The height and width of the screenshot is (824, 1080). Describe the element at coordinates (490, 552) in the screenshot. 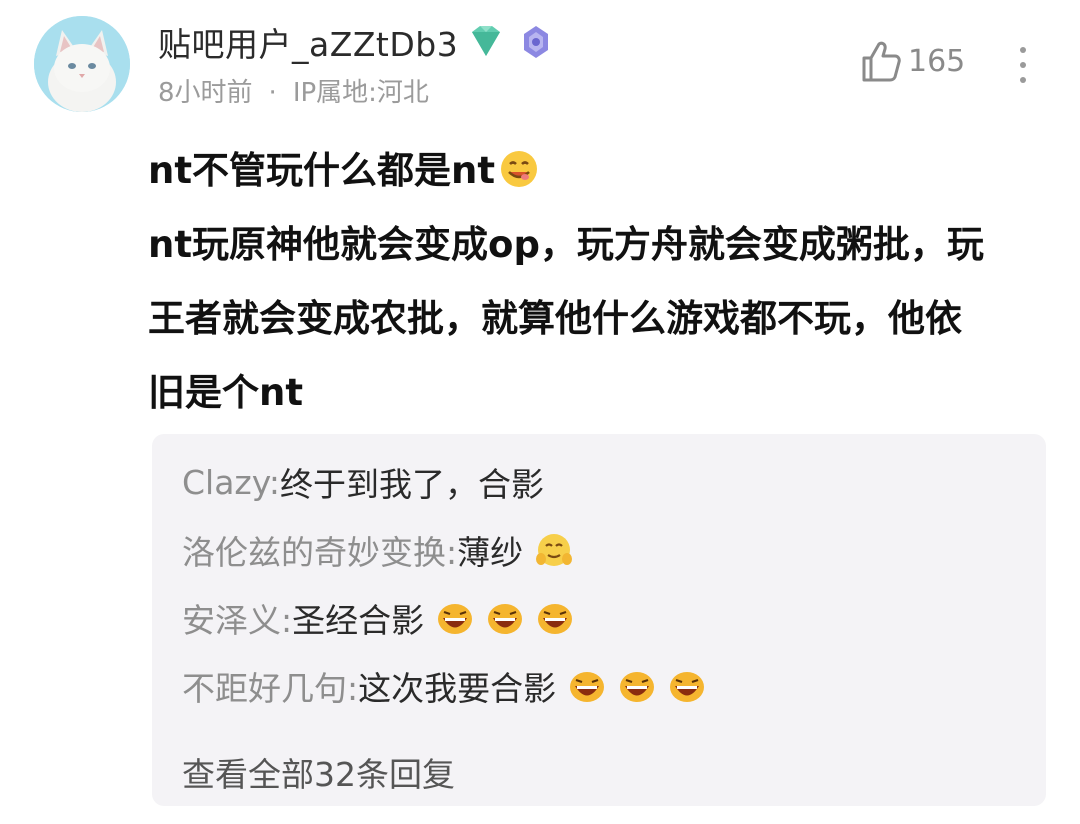

I see `reply-text: 薄纱` at that location.